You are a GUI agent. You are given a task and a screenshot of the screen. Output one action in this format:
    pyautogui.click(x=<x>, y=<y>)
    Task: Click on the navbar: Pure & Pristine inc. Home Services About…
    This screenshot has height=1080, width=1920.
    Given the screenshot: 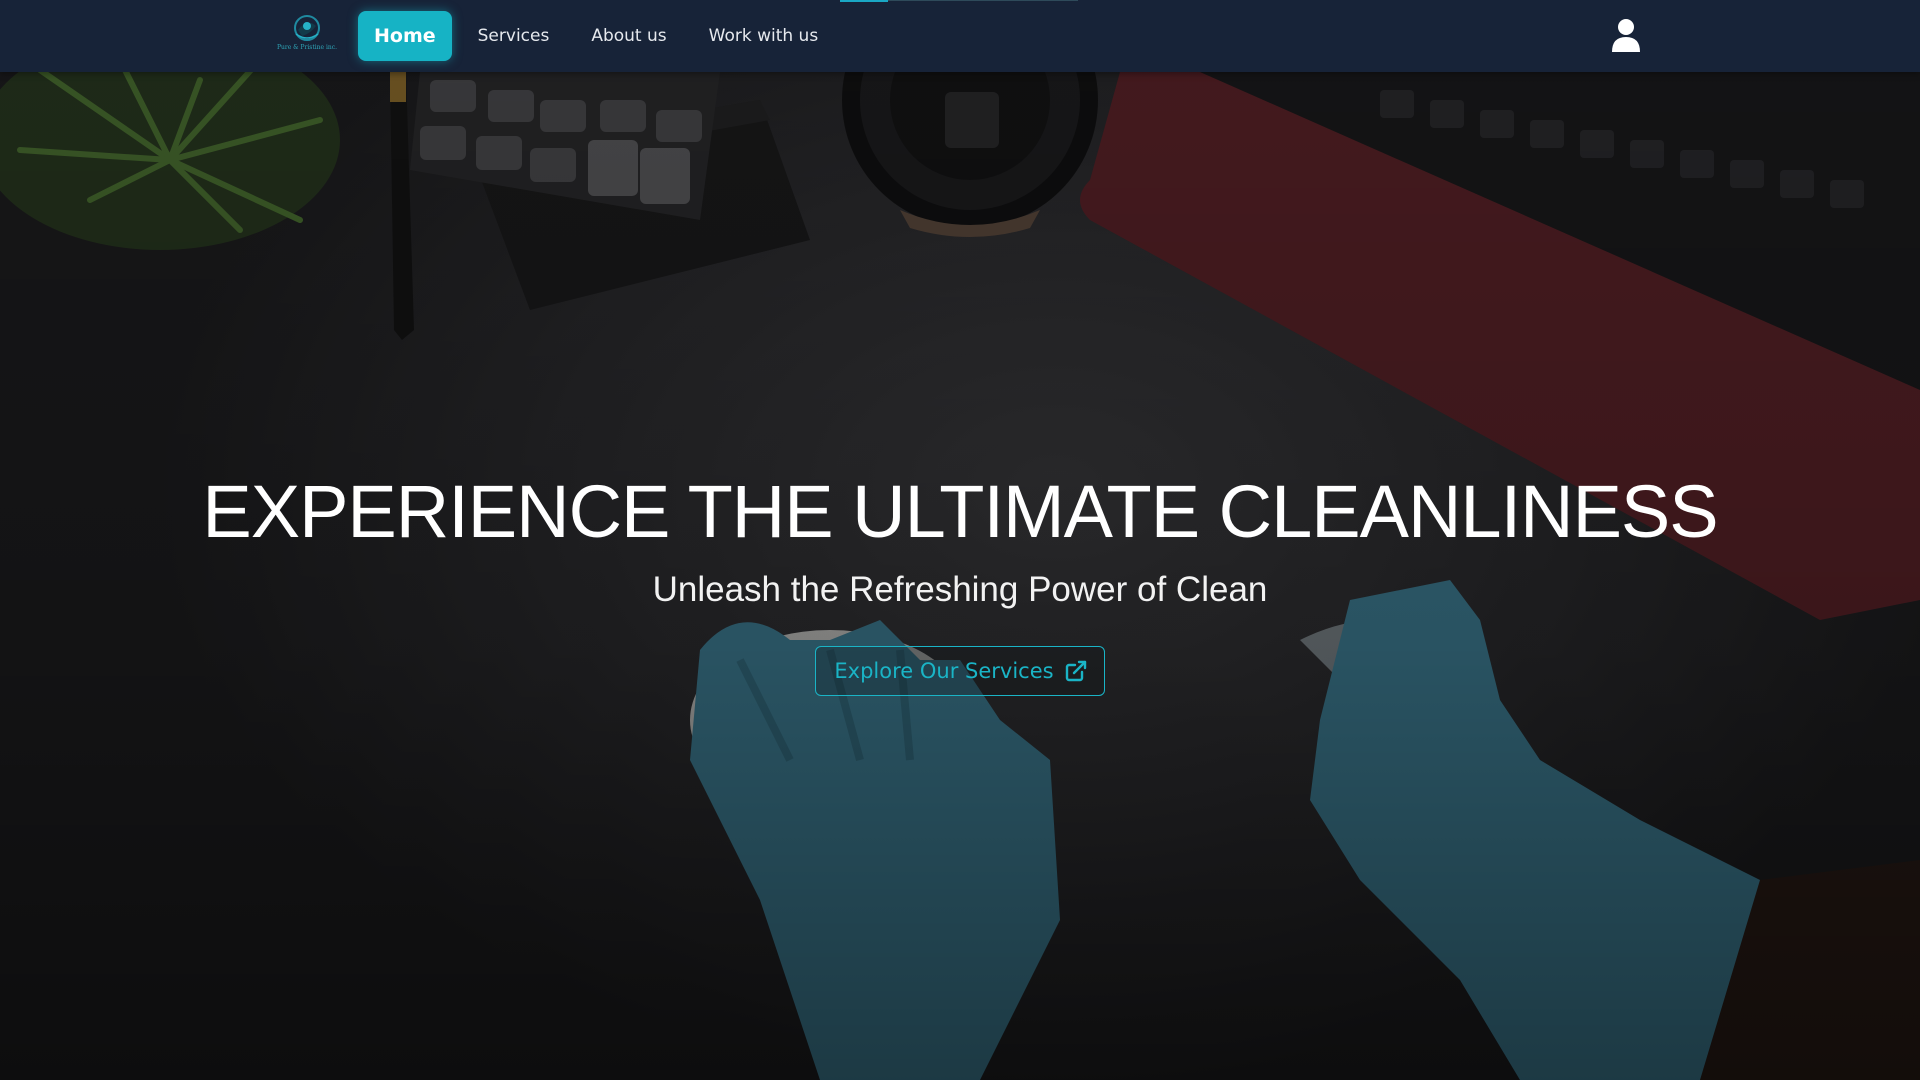 What is the action you would take?
    pyautogui.click(x=960, y=36)
    